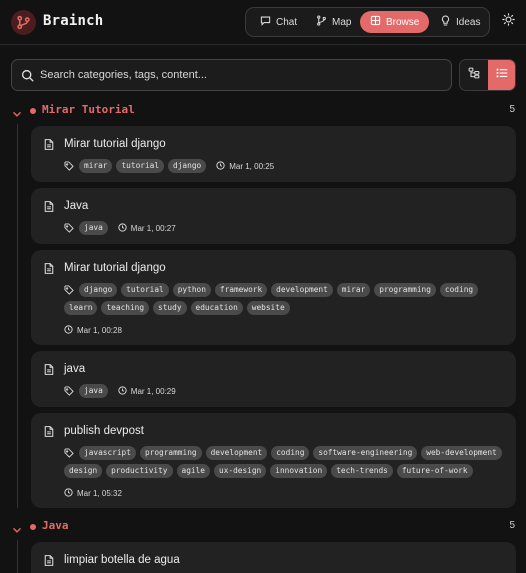 The height and width of the screenshot is (573, 526). I want to click on logo-icon, so click(23, 22).